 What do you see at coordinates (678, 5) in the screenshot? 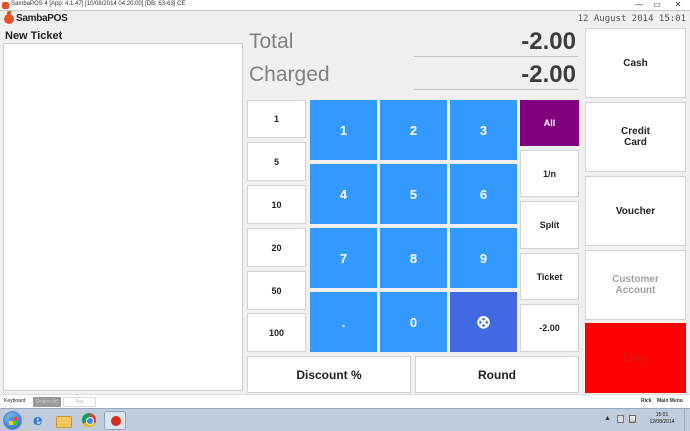
I see `window-close-button: ✕` at bounding box center [678, 5].